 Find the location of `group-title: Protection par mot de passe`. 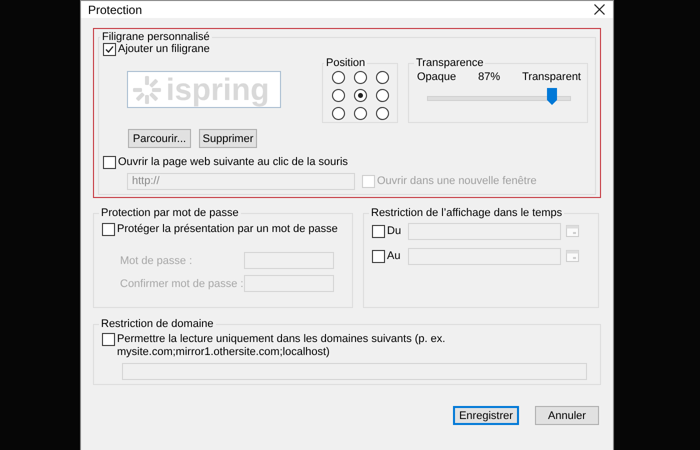

group-title: Protection par mot de passe is located at coordinates (170, 213).